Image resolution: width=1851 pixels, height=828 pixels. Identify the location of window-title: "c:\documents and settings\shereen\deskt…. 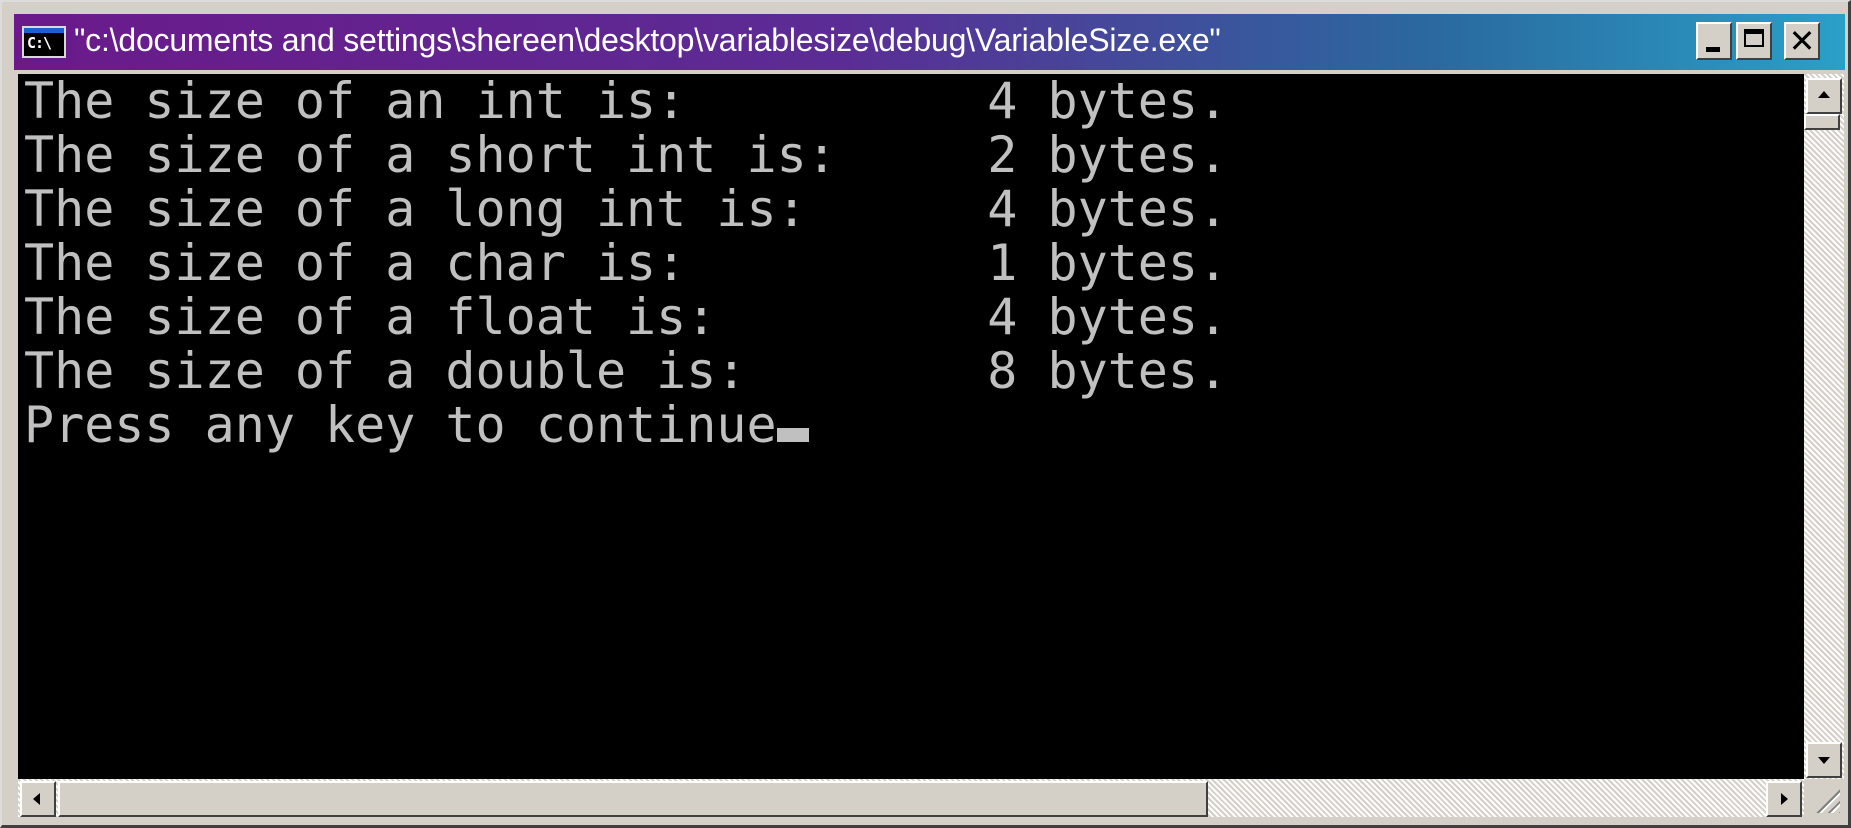
(647, 40).